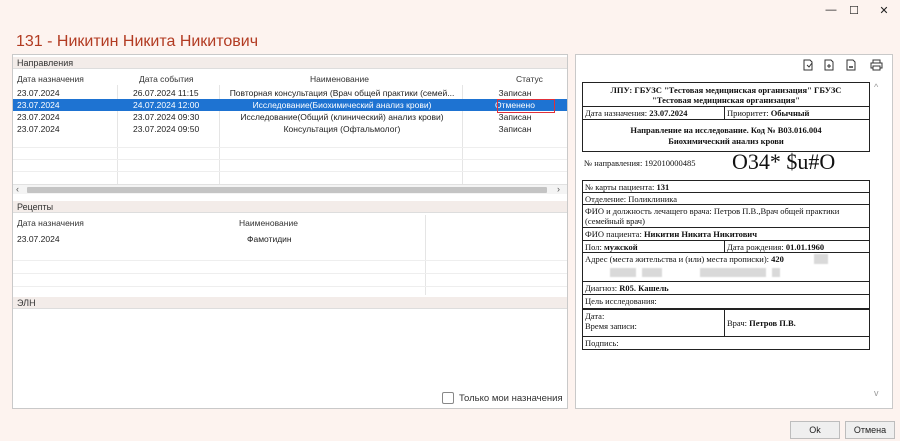  What do you see at coordinates (616, 113) in the screenshot?
I see `date-label: Дата назначения:` at bounding box center [616, 113].